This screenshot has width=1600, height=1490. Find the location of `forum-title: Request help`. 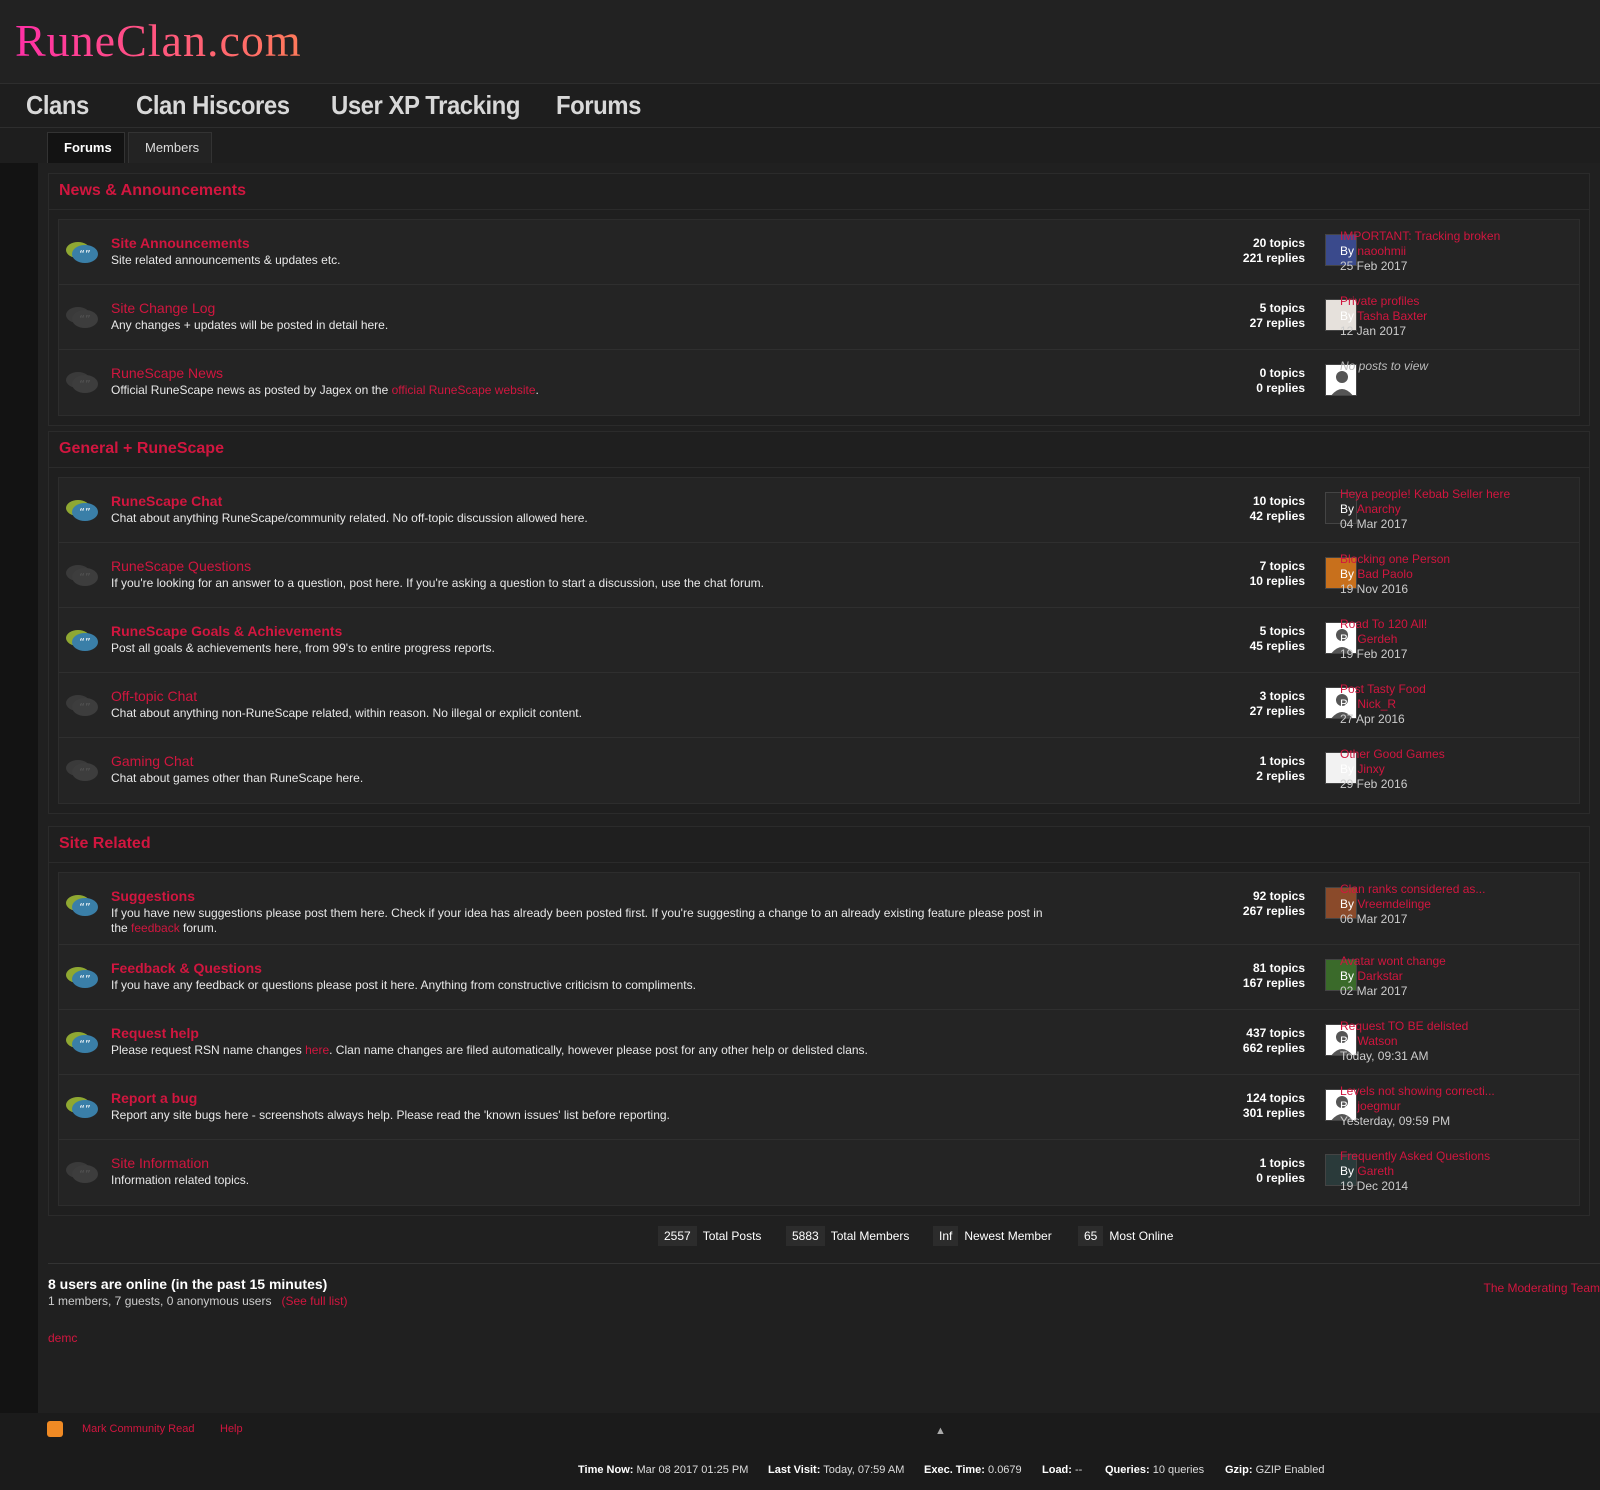

forum-title: Request help is located at coordinates (155, 1033).